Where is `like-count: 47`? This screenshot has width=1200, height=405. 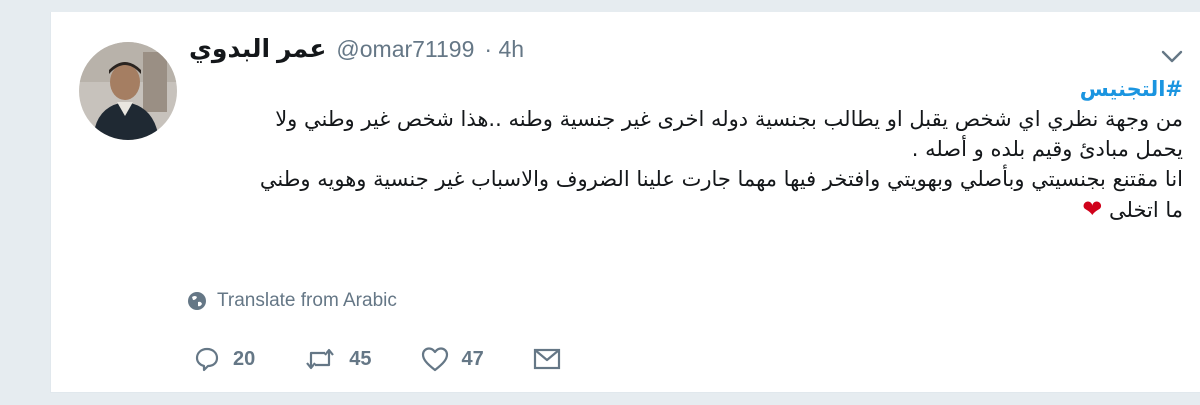 like-count: 47 is located at coordinates (472, 358).